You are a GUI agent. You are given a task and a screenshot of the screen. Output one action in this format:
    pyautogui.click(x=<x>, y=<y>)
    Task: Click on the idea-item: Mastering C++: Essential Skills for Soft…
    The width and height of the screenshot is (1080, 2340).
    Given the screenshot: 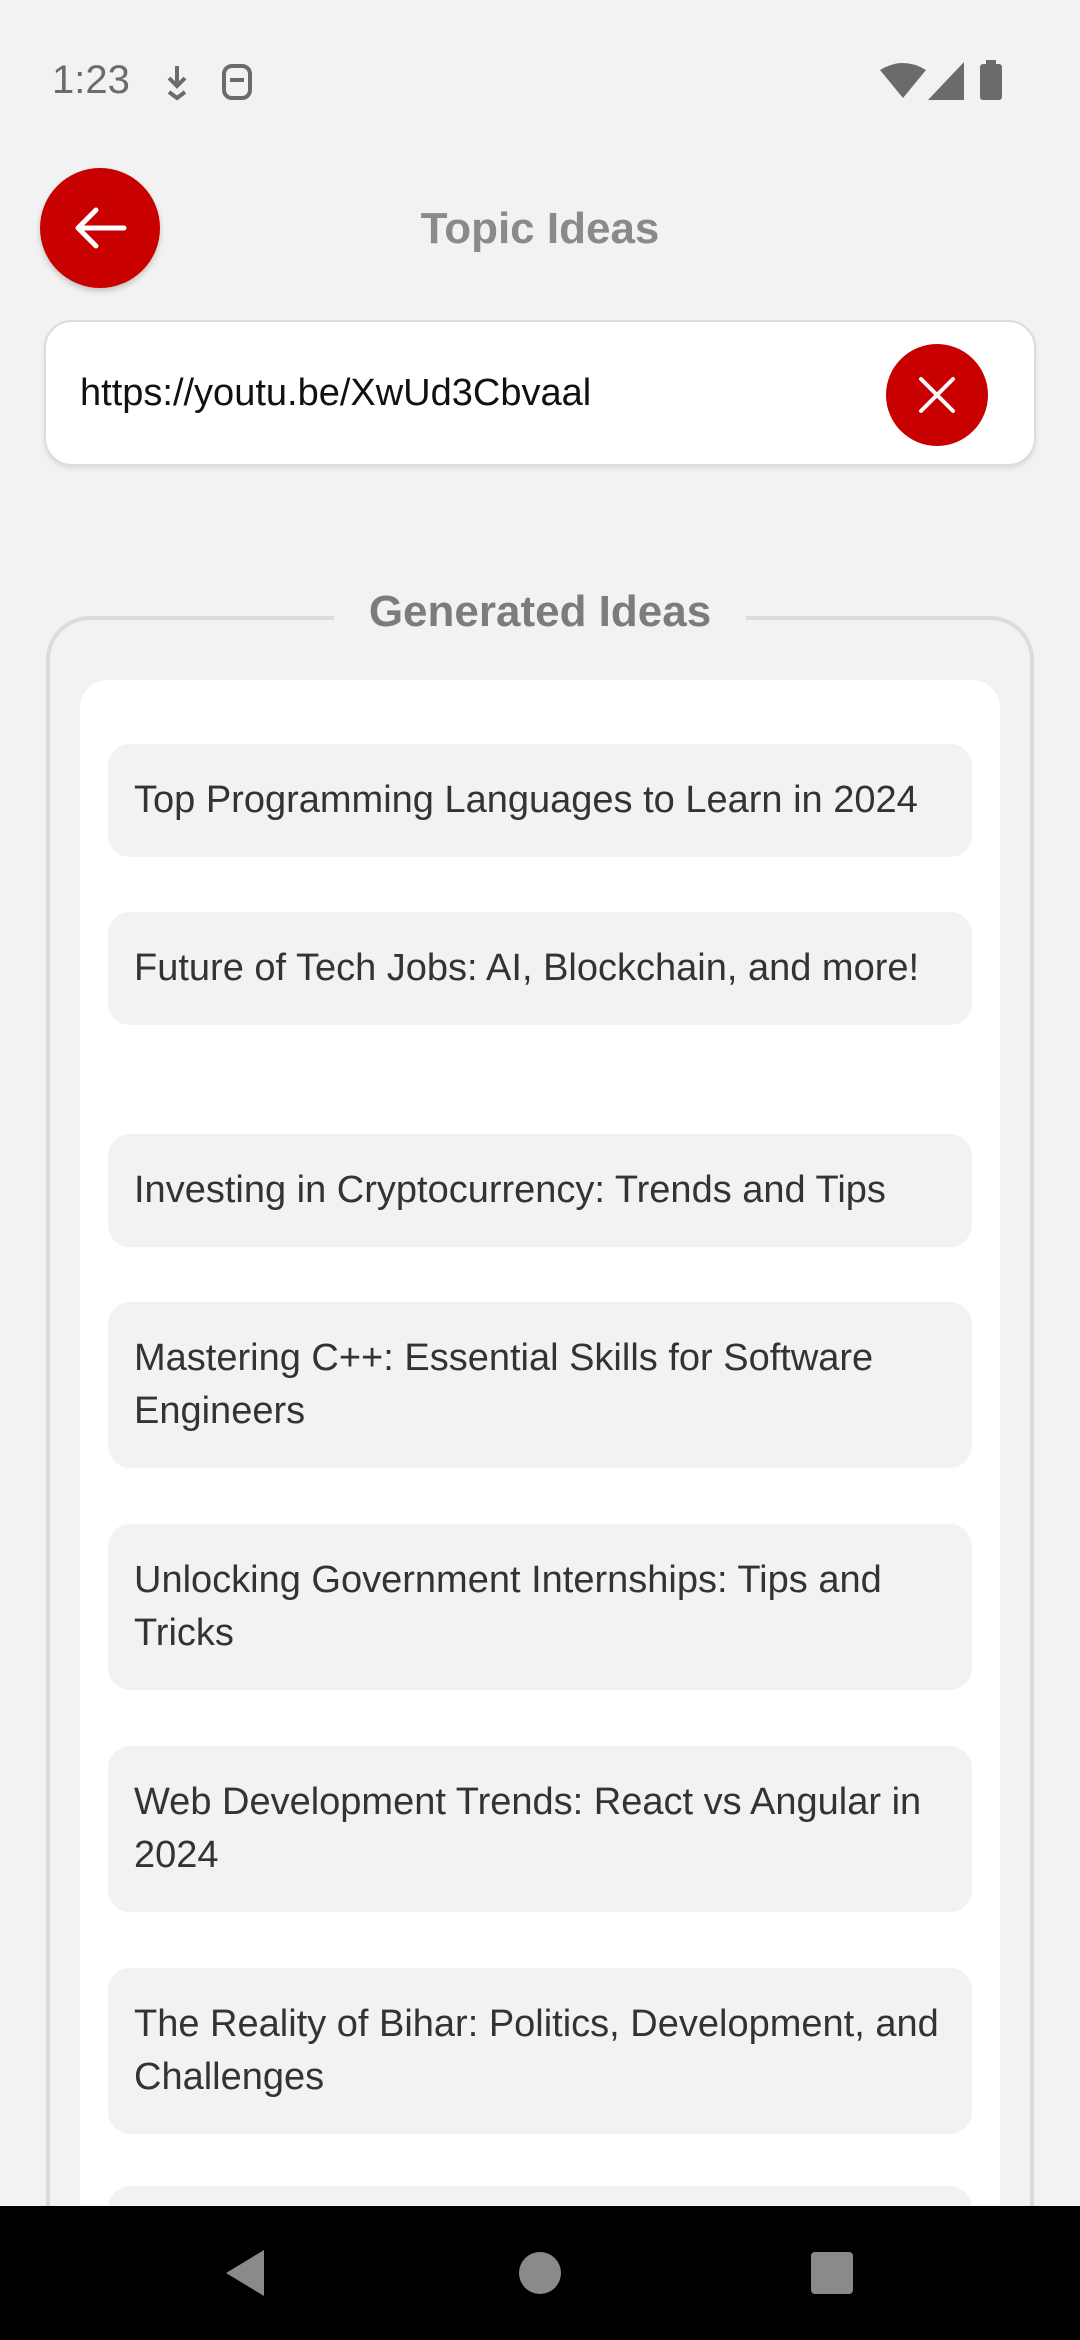 What is the action you would take?
    pyautogui.click(x=540, y=1385)
    